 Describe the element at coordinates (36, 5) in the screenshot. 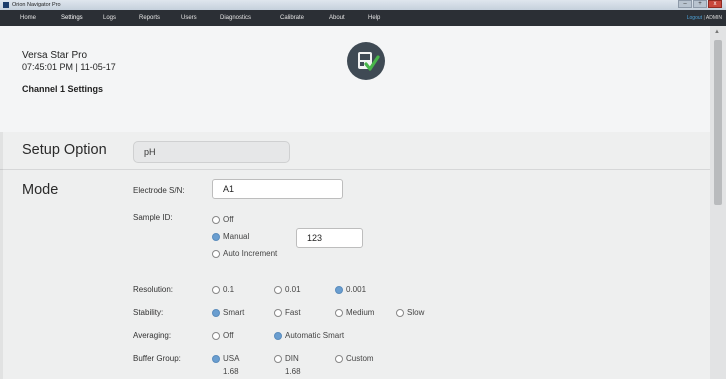

I see `window-title: Orion Navigator Pro` at that location.